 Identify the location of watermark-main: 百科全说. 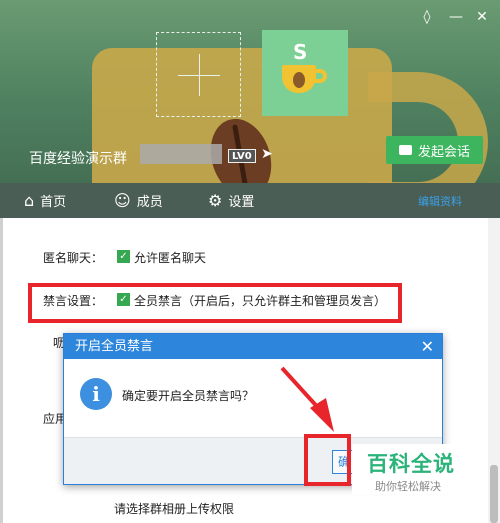
(411, 464).